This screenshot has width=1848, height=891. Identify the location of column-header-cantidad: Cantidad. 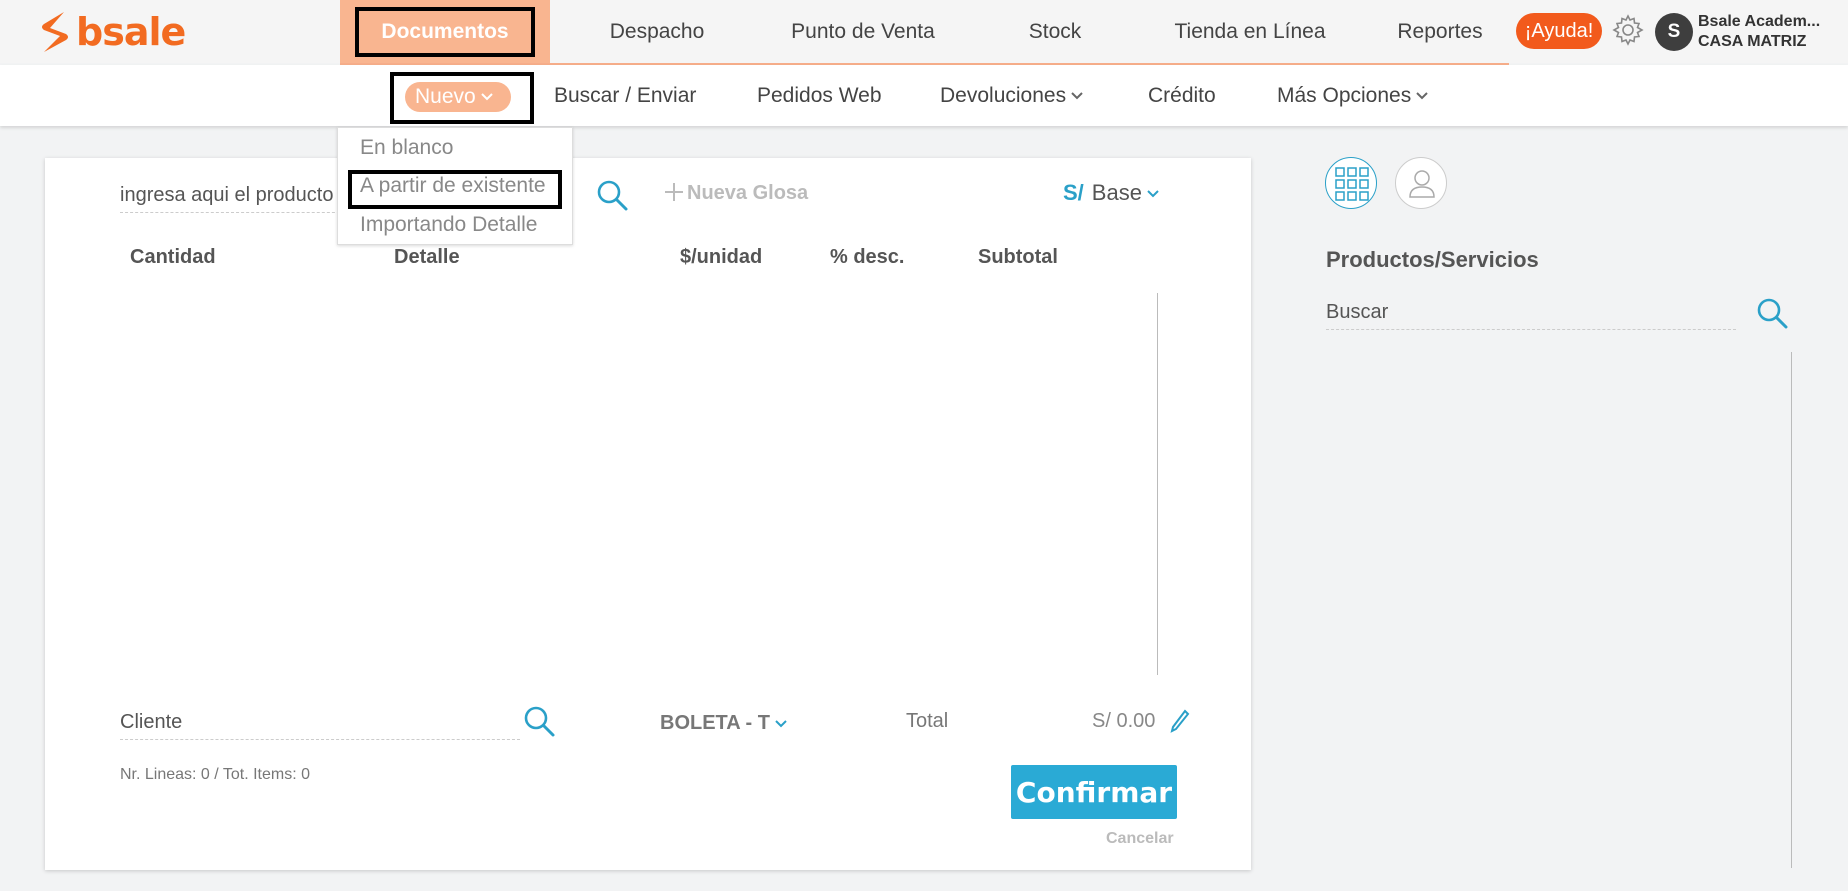
(173, 257).